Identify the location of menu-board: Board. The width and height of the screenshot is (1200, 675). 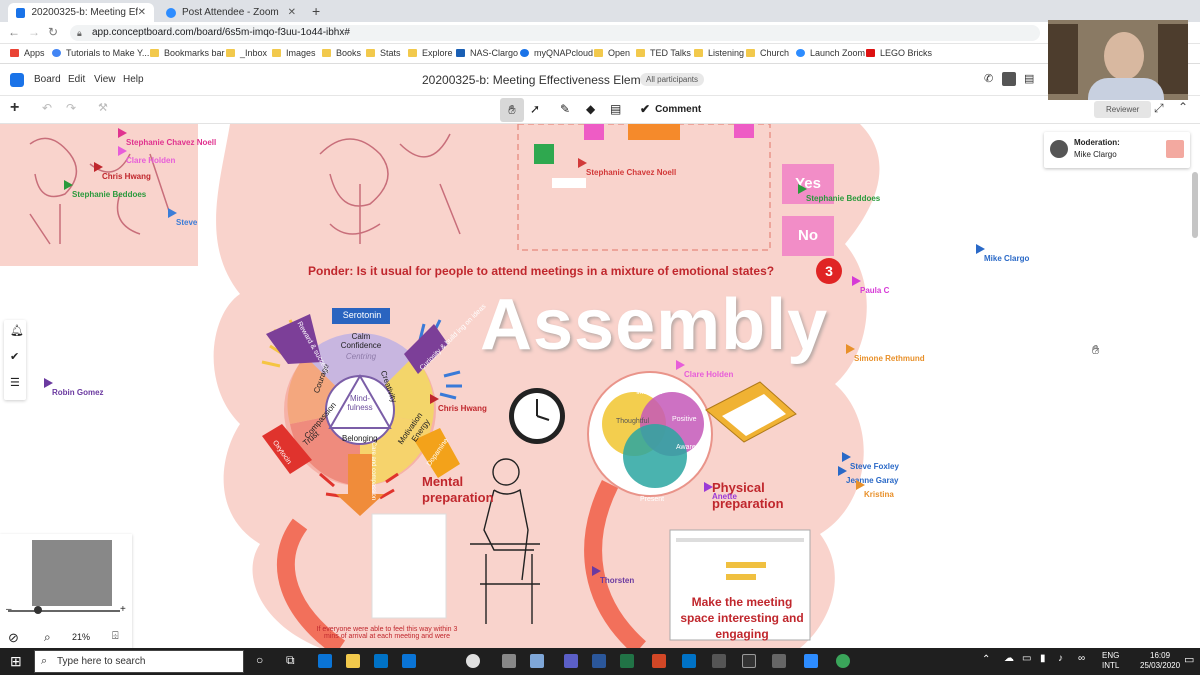
(47, 79).